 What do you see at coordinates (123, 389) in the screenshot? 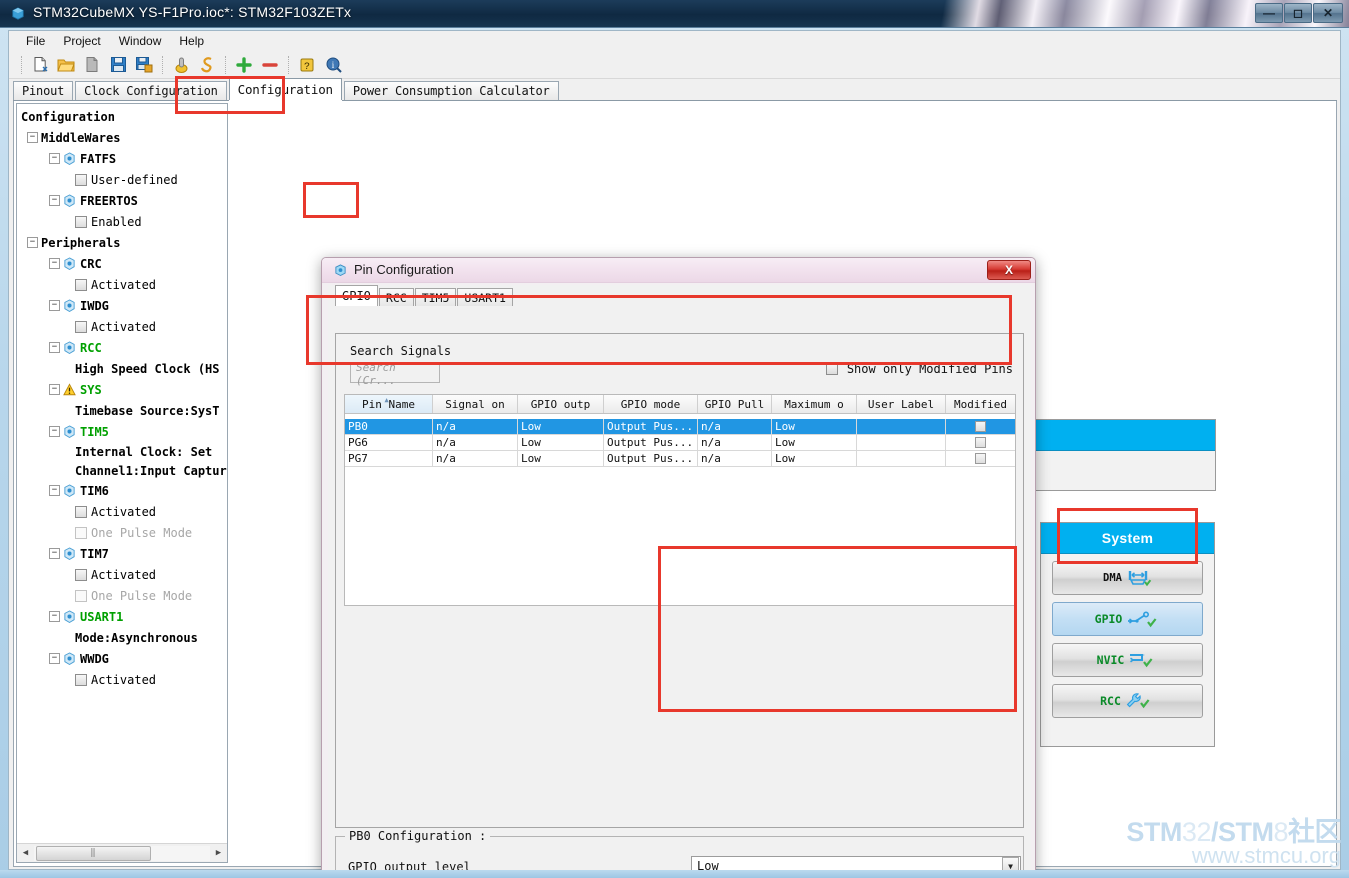
I see `tree-item-sys: − SYS` at bounding box center [123, 389].